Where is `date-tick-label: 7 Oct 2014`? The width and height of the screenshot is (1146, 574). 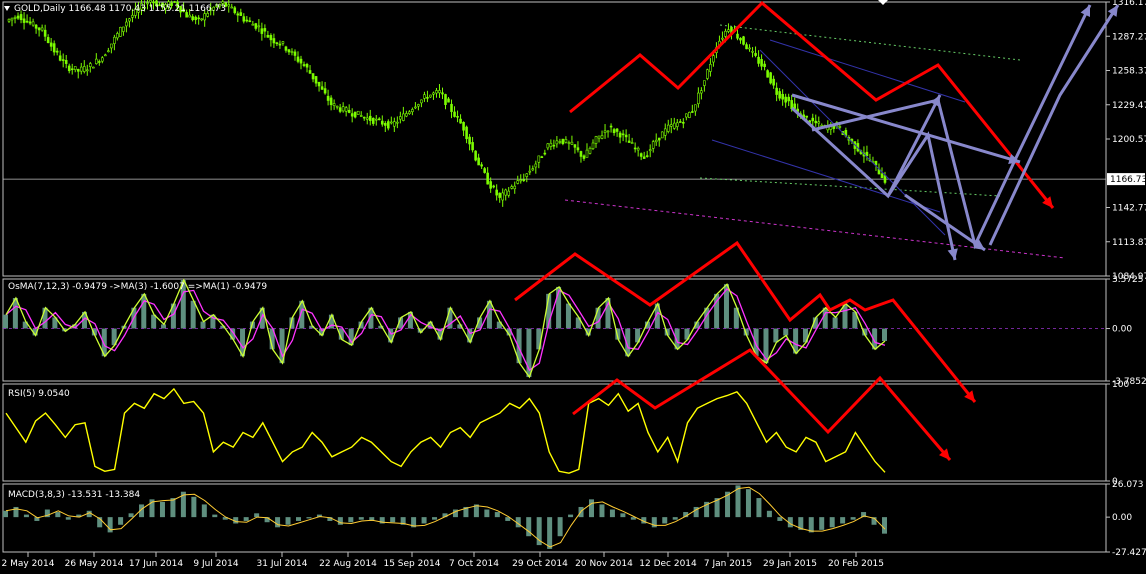
date-tick-label: 7 Oct 2014 is located at coordinates (474, 564).